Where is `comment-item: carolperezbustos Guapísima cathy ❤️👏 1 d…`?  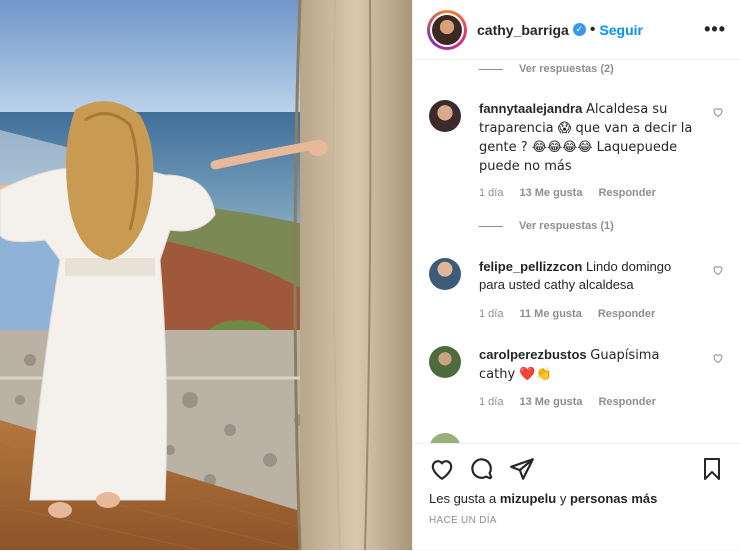 comment-item: carolperezbustos Guapísima cathy ❤️👏 1 d… is located at coordinates (576, 381).